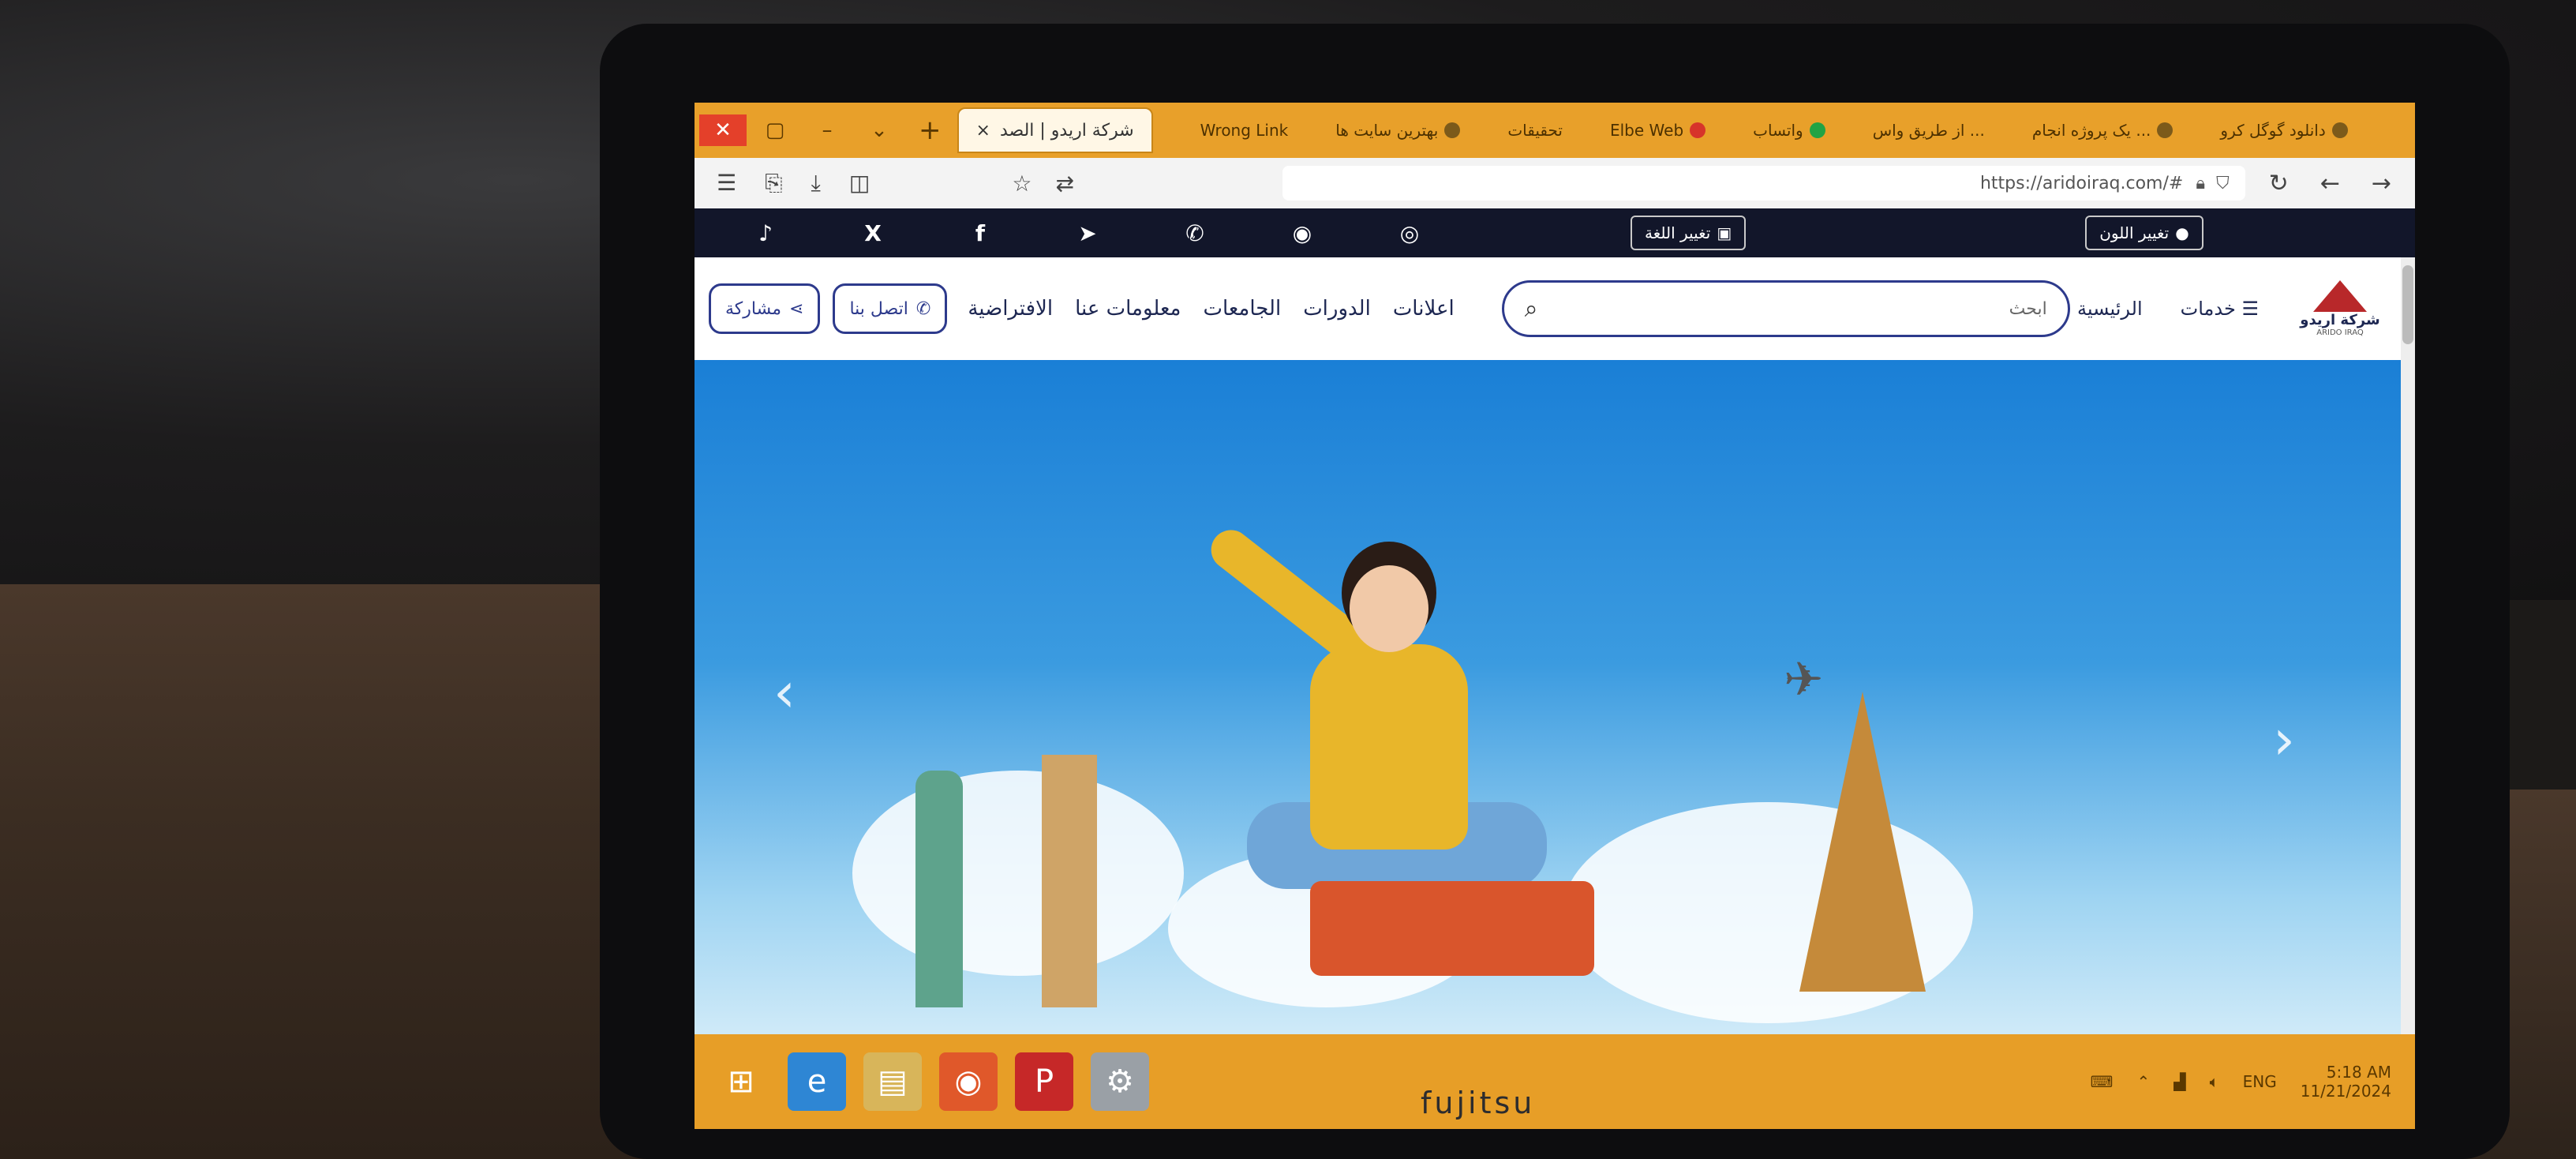 The height and width of the screenshot is (1159, 2576). What do you see at coordinates (1043, 184) in the screenshot?
I see `page-actions: ☆ ⇄` at bounding box center [1043, 184].